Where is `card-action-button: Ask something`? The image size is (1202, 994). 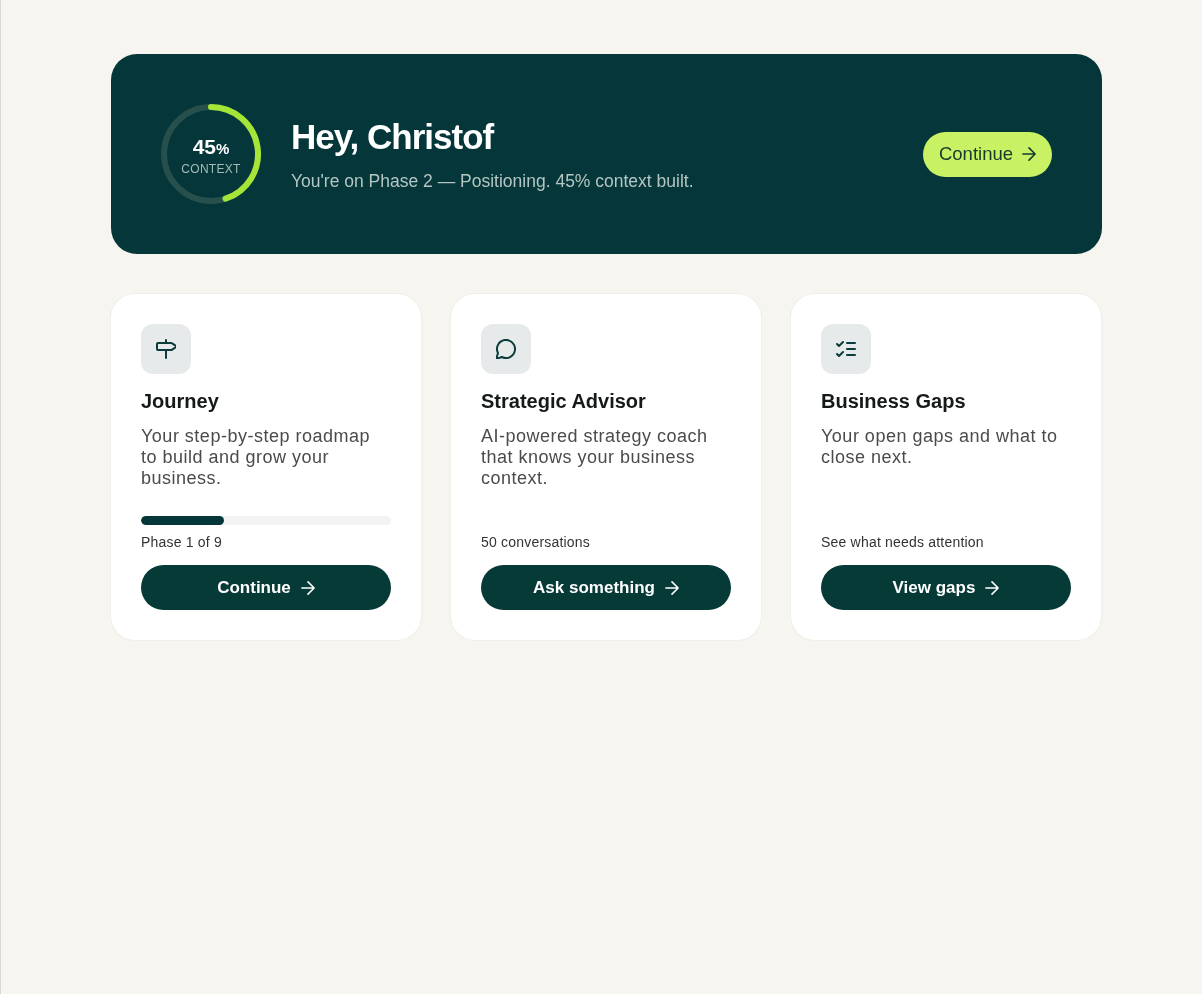
card-action-button: Ask something is located at coordinates (606, 587).